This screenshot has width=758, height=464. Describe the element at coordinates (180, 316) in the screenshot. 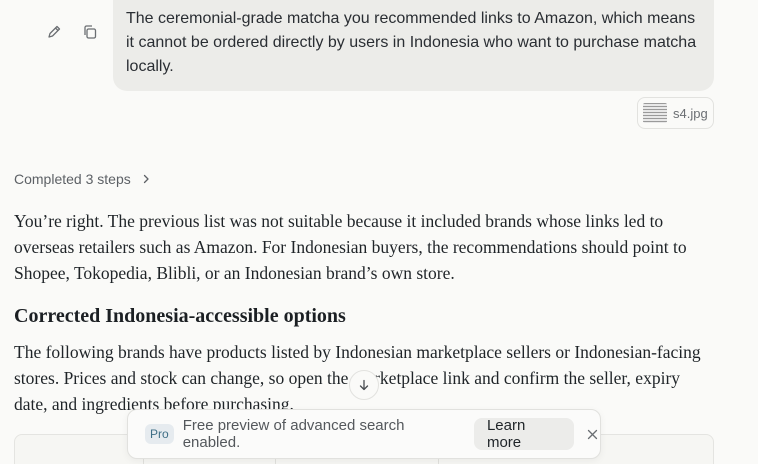

I see `answer-heading: Corrected Indonesia-accessible options` at that location.